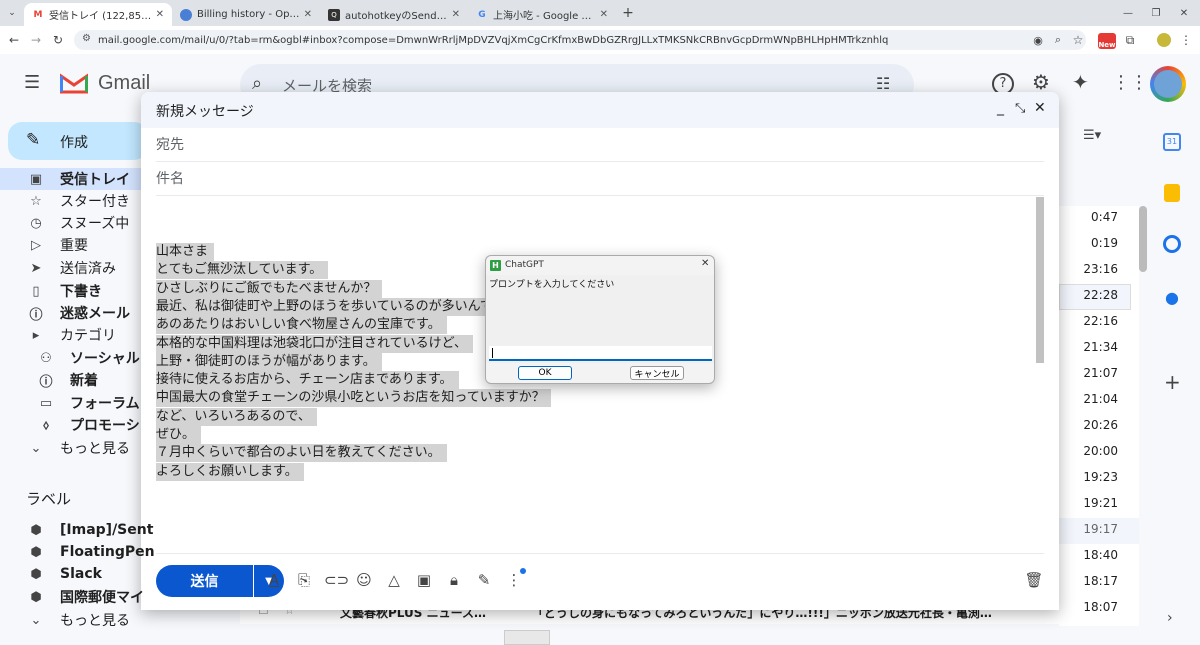 The width and height of the screenshot is (1200, 645). I want to click on sidebar-item: ▣ 受信トレイ, so click(115, 179).